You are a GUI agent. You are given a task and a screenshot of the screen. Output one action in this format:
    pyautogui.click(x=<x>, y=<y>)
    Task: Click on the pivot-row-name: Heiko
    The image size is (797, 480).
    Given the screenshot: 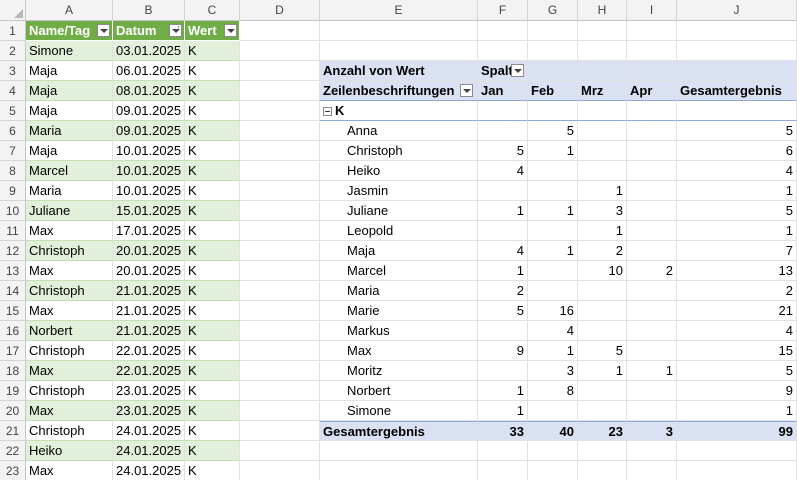 What is the action you would take?
    pyautogui.click(x=399, y=171)
    